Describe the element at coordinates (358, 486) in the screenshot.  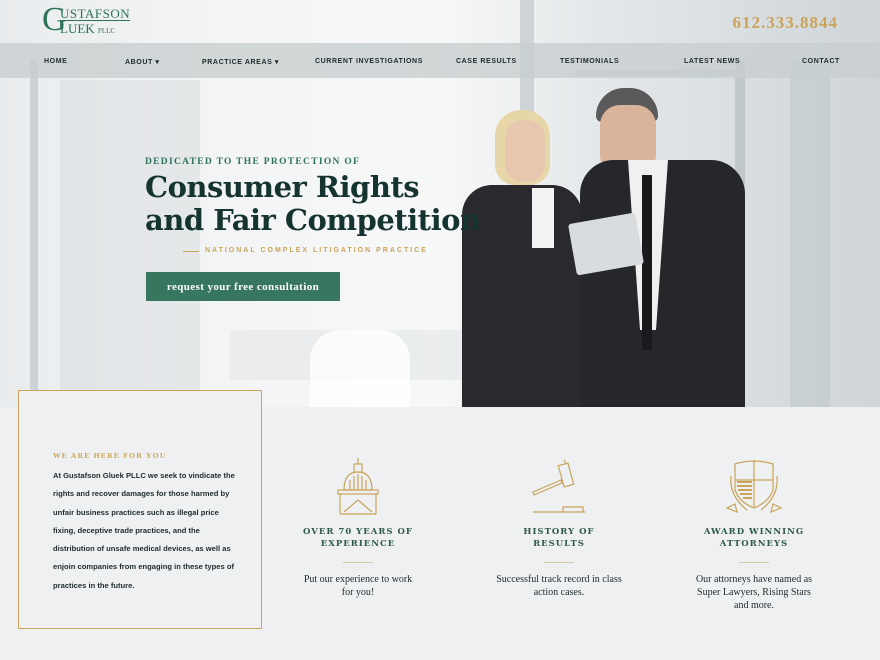
I see `capitol-dome-icon` at that location.